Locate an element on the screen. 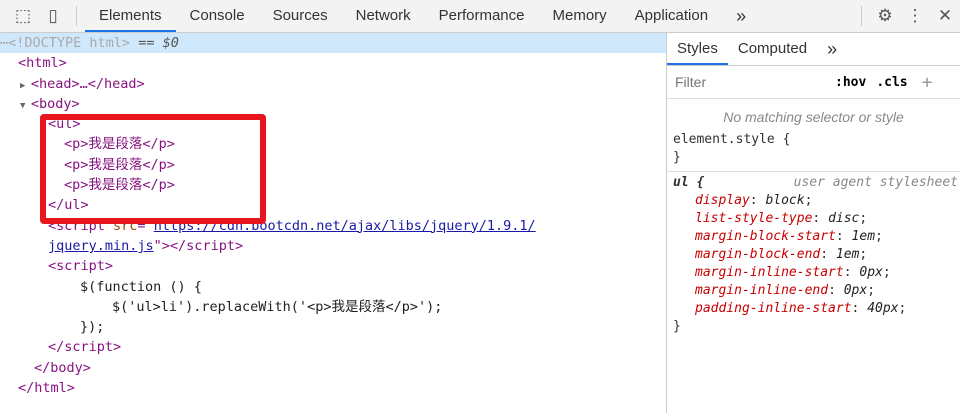  tab-elements: Elements is located at coordinates (130, 16).